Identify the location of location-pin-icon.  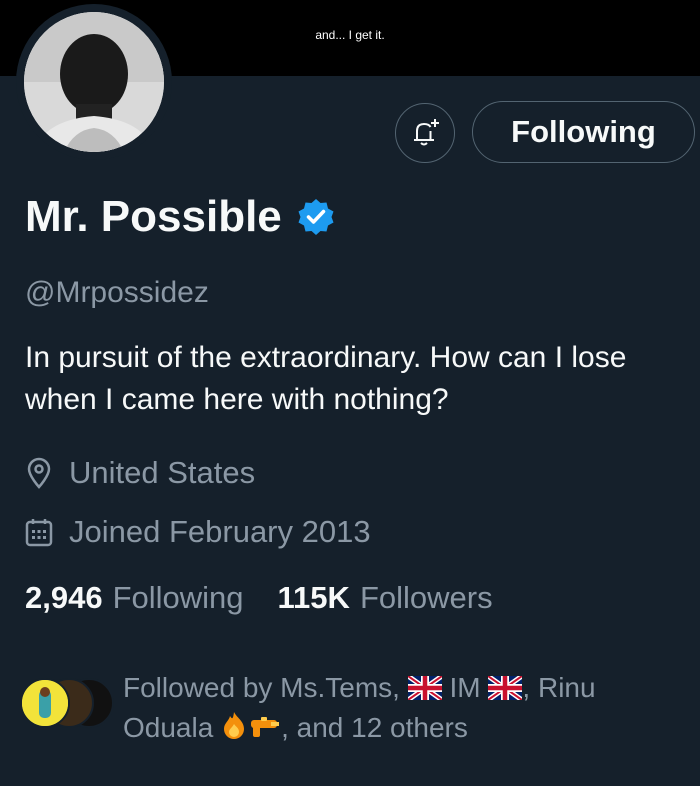
(39, 473).